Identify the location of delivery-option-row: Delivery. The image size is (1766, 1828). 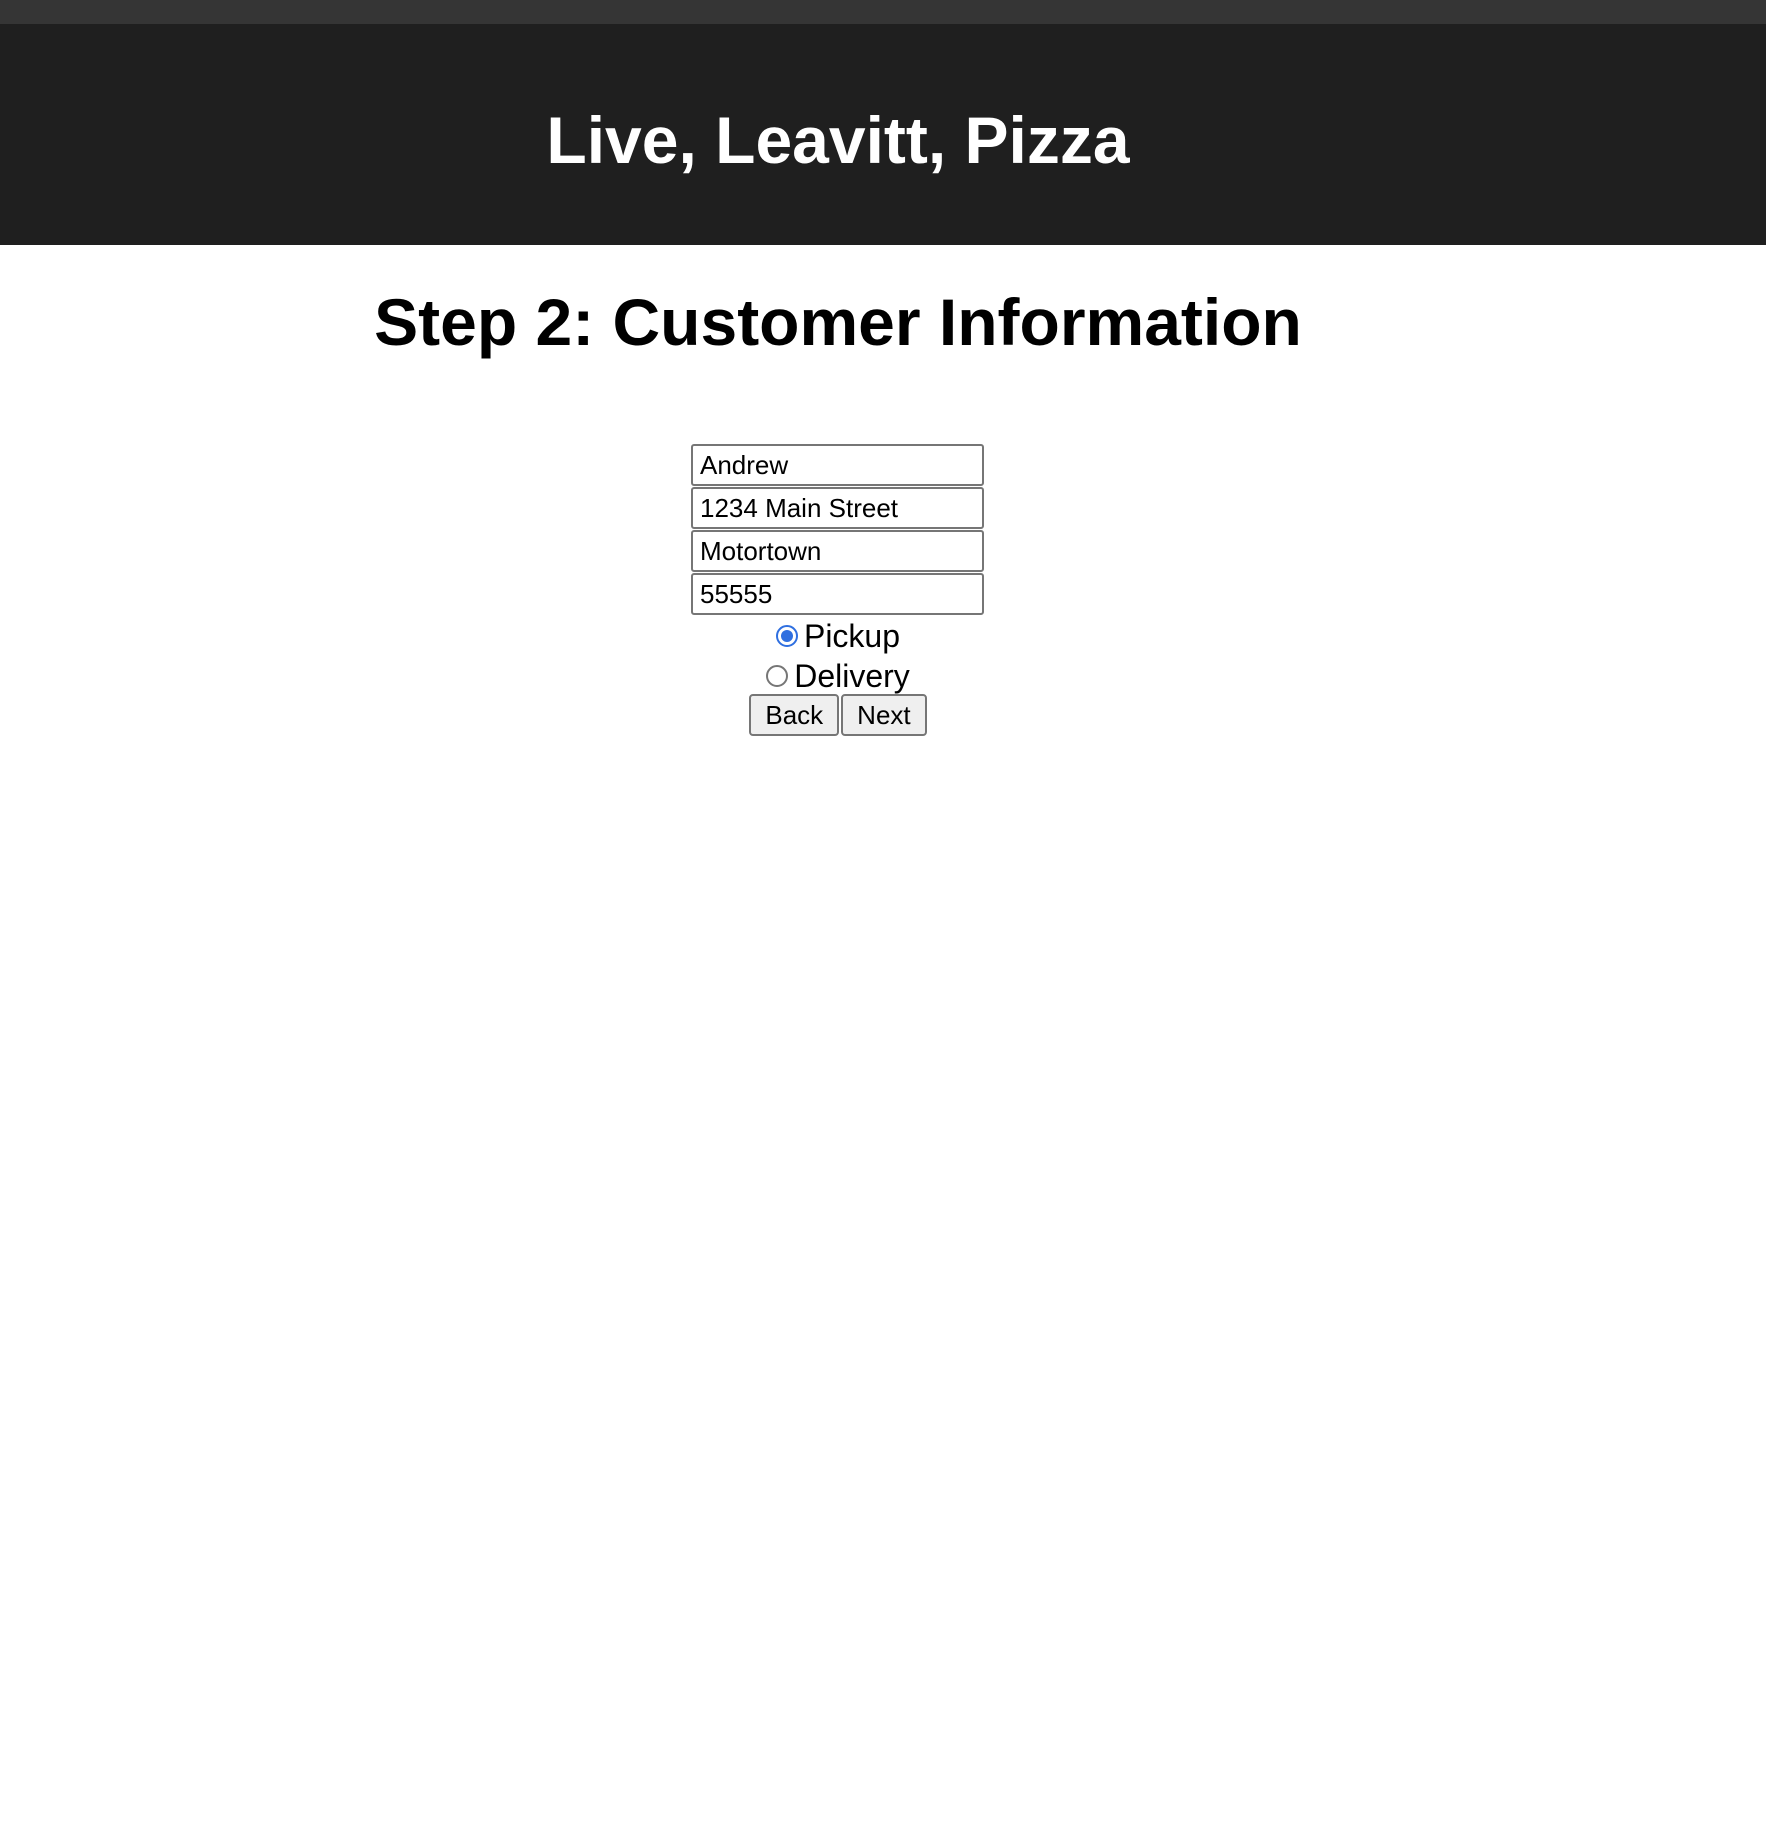
(838, 676).